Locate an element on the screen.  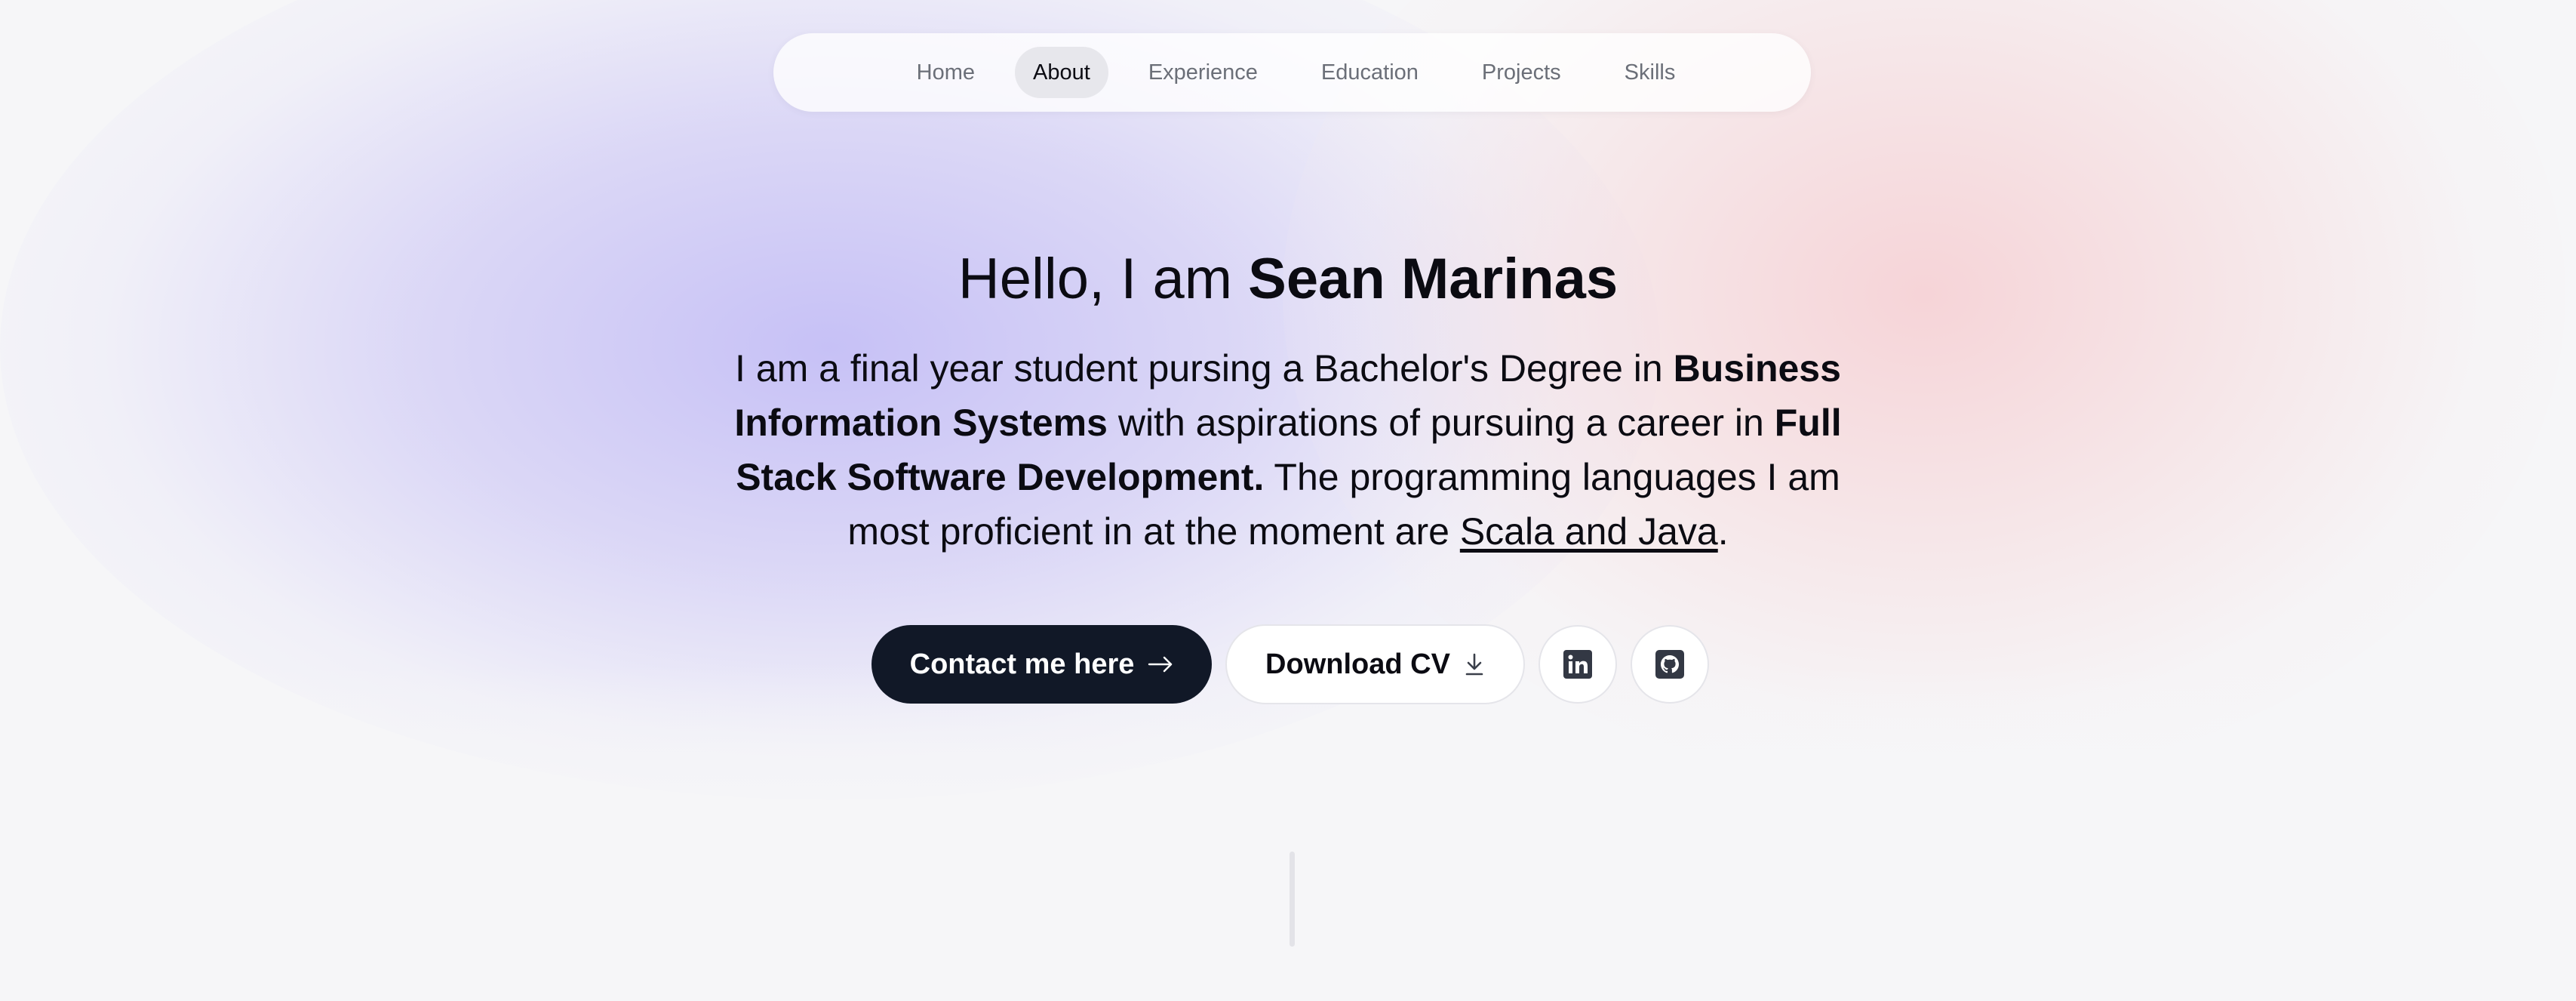
nav-item-skills: Skills is located at coordinates (1650, 72).